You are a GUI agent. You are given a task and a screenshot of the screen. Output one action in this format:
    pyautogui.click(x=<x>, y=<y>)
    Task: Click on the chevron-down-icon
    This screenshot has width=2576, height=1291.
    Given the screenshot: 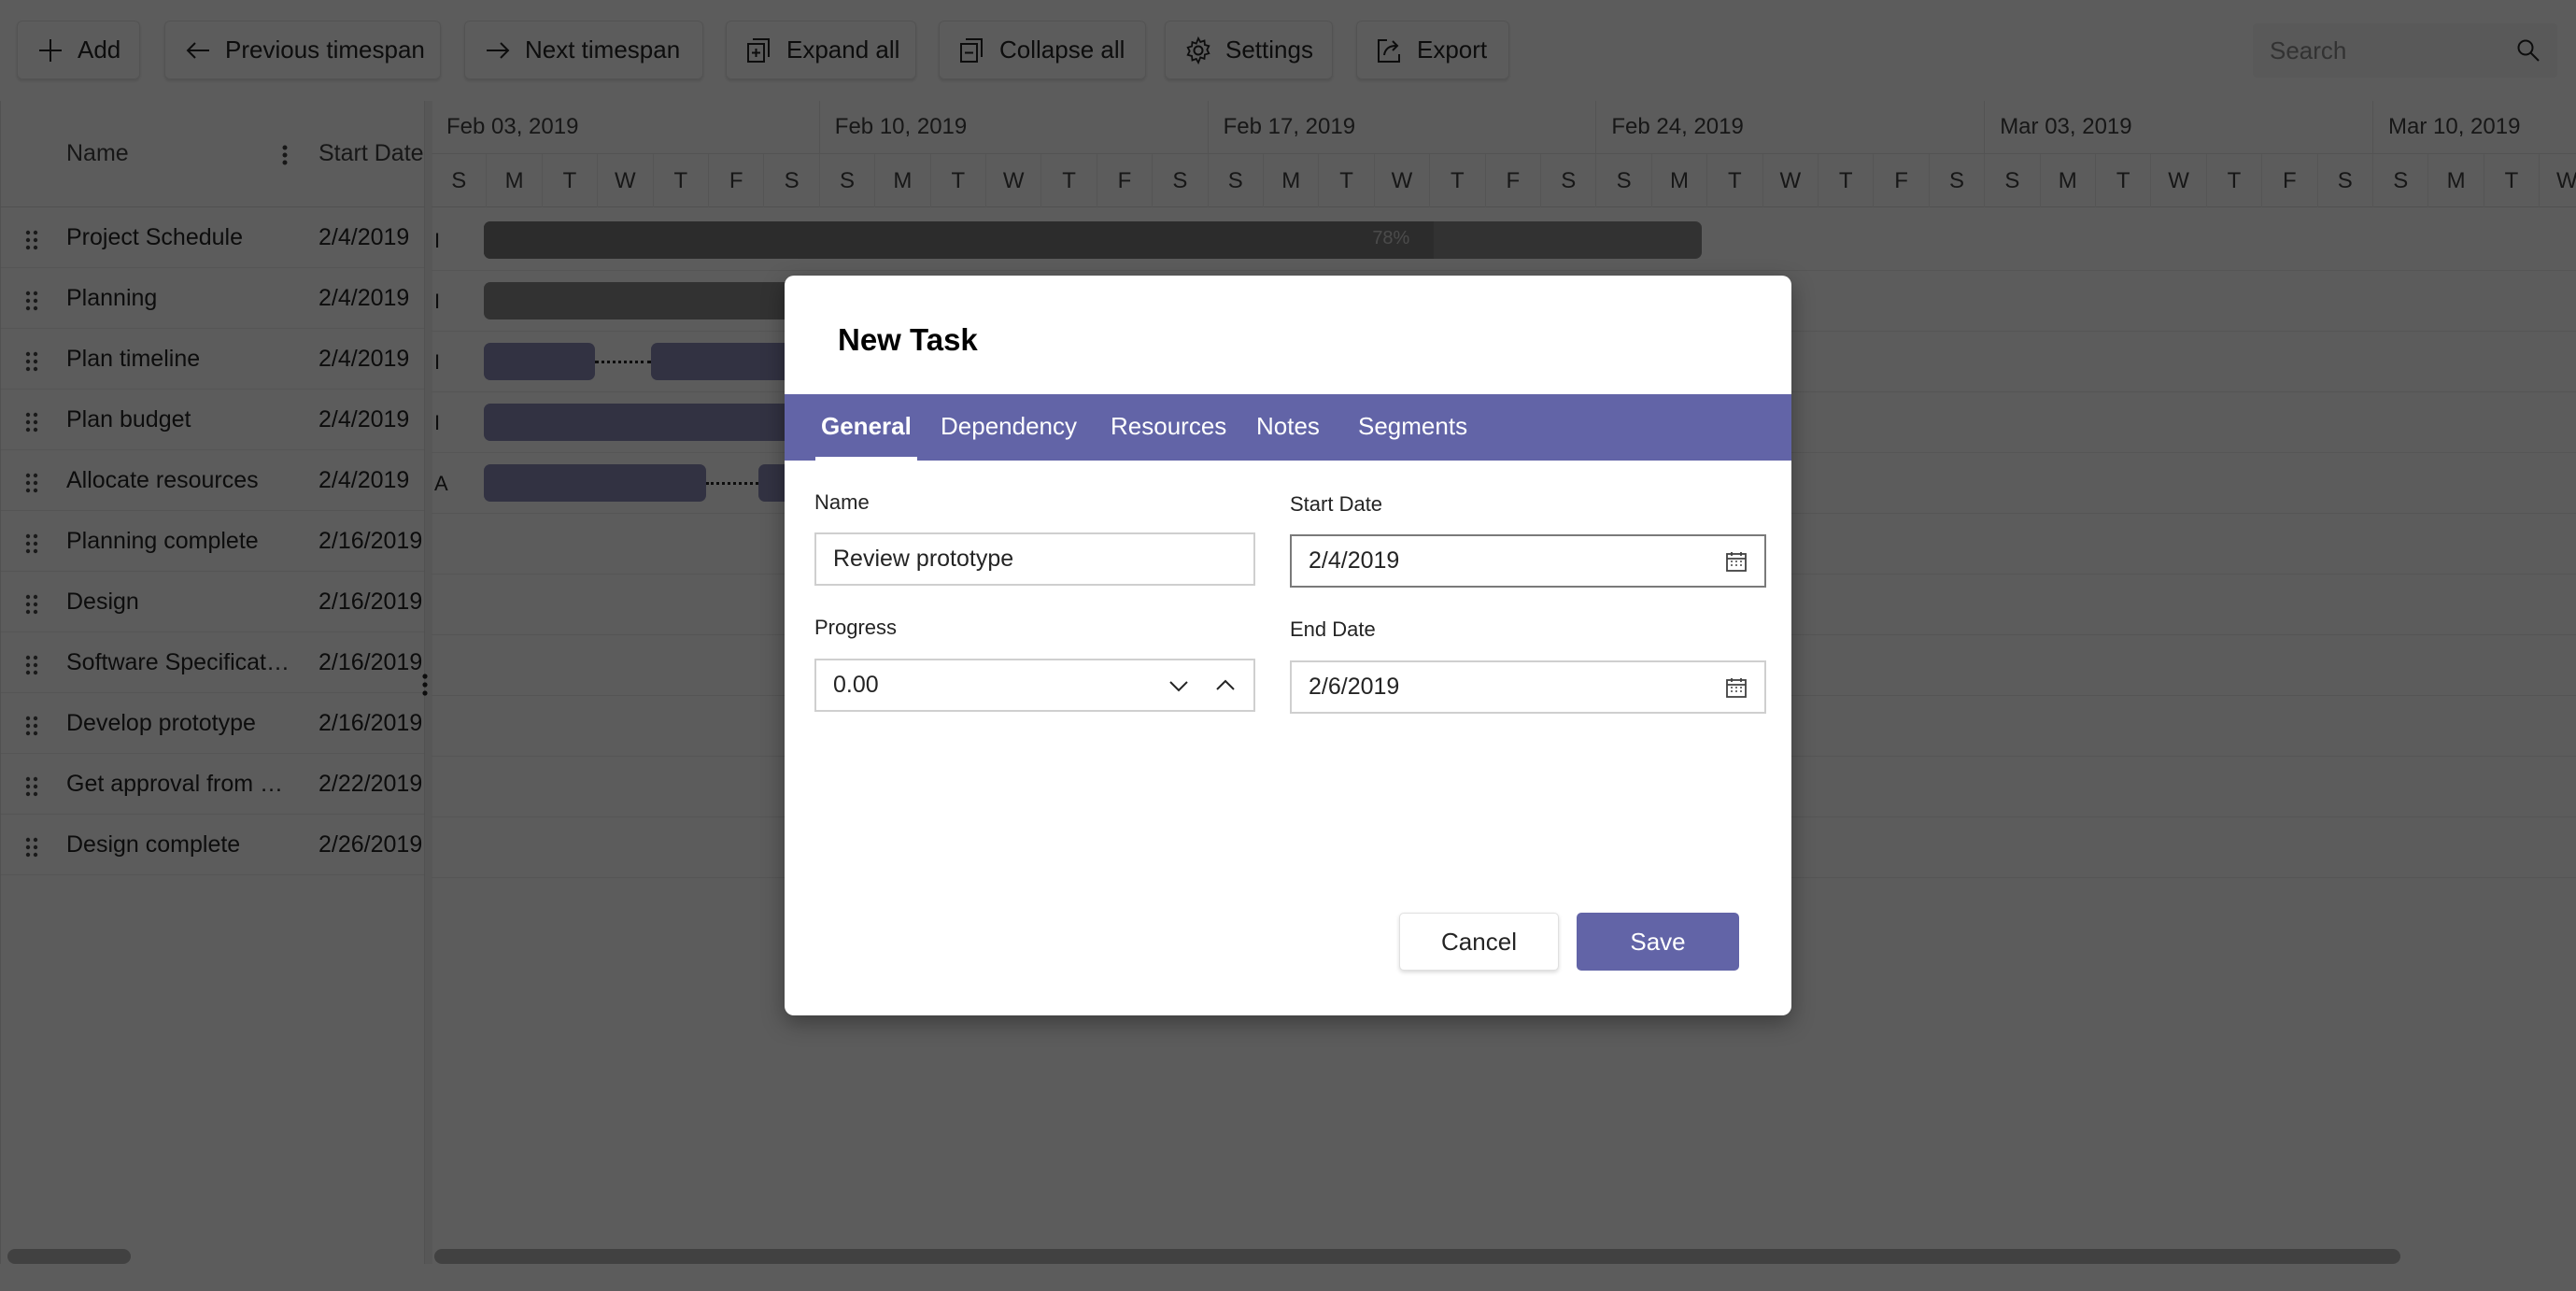 What is the action you would take?
    pyautogui.click(x=1179, y=685)
    